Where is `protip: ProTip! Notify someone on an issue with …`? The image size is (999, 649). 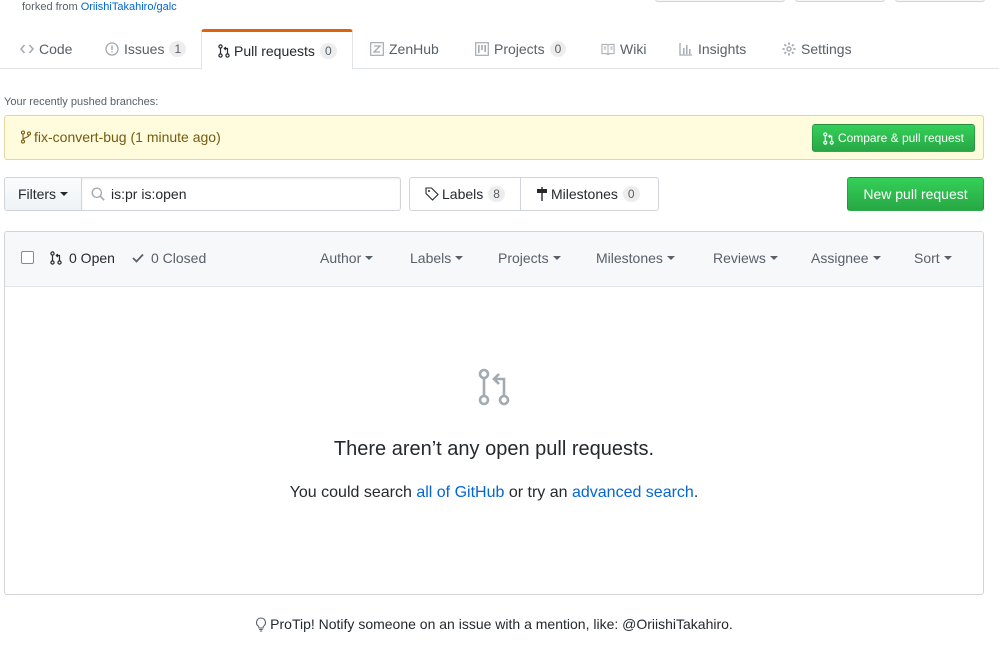
protip: ProTip! Notify someone on an issue with … is located at coordinates (494, 624).